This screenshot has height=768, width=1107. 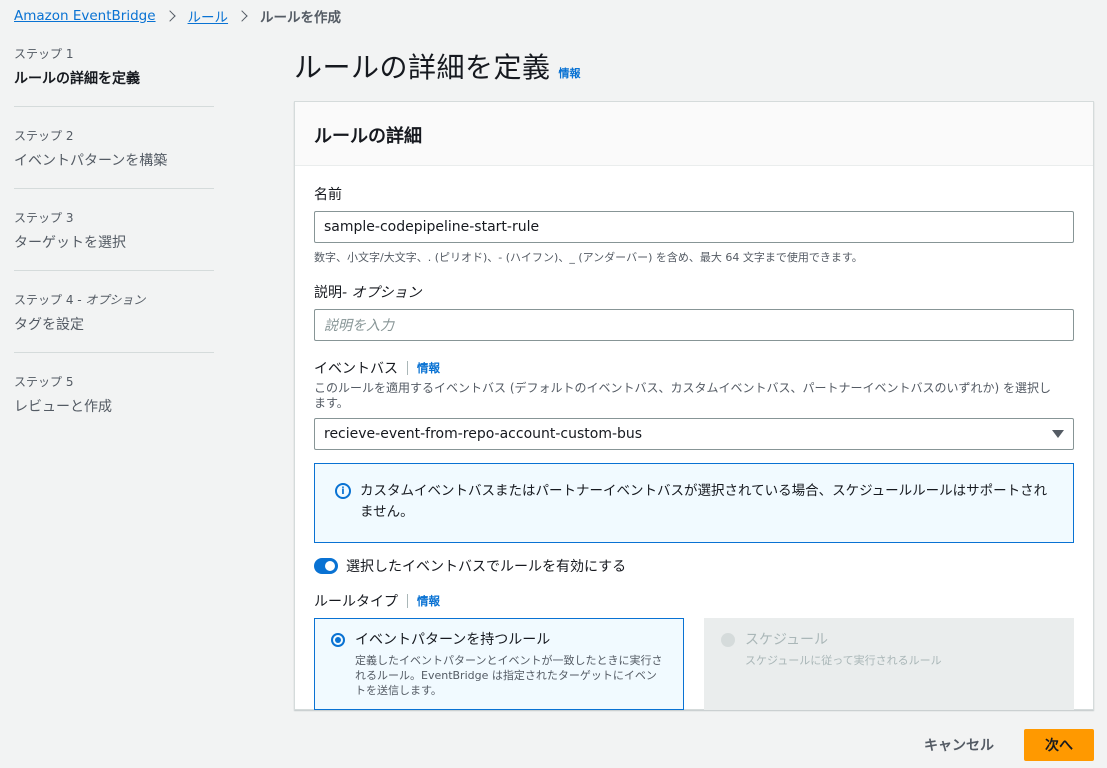 What do you see at coordinates (694, 227) in the screenshot?
I see `name-input: sample-codepipeline-start-rule` at bounding box center [694, 227].